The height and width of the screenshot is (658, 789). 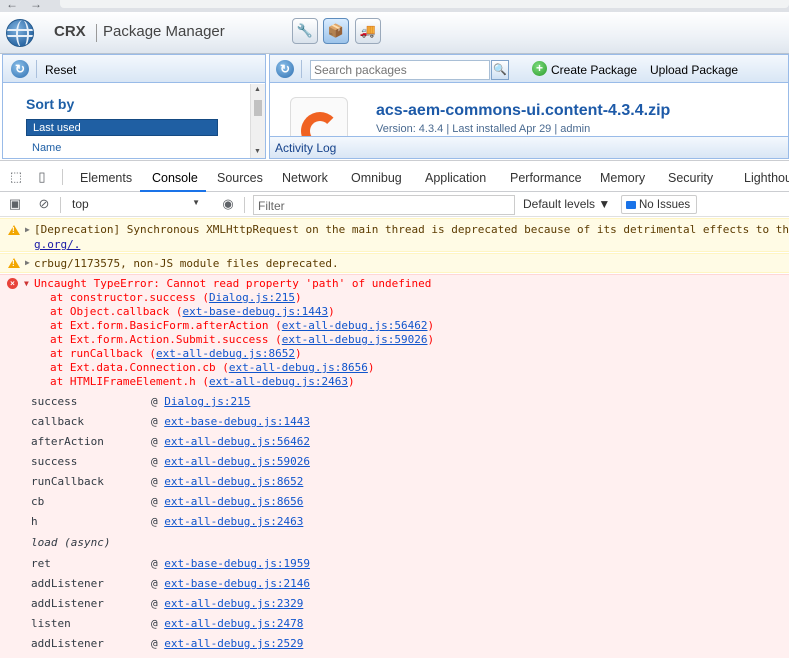 I want to click on frame-line: at runCallback (ext-all-debug.js:8652), so click(x=176, y=353).